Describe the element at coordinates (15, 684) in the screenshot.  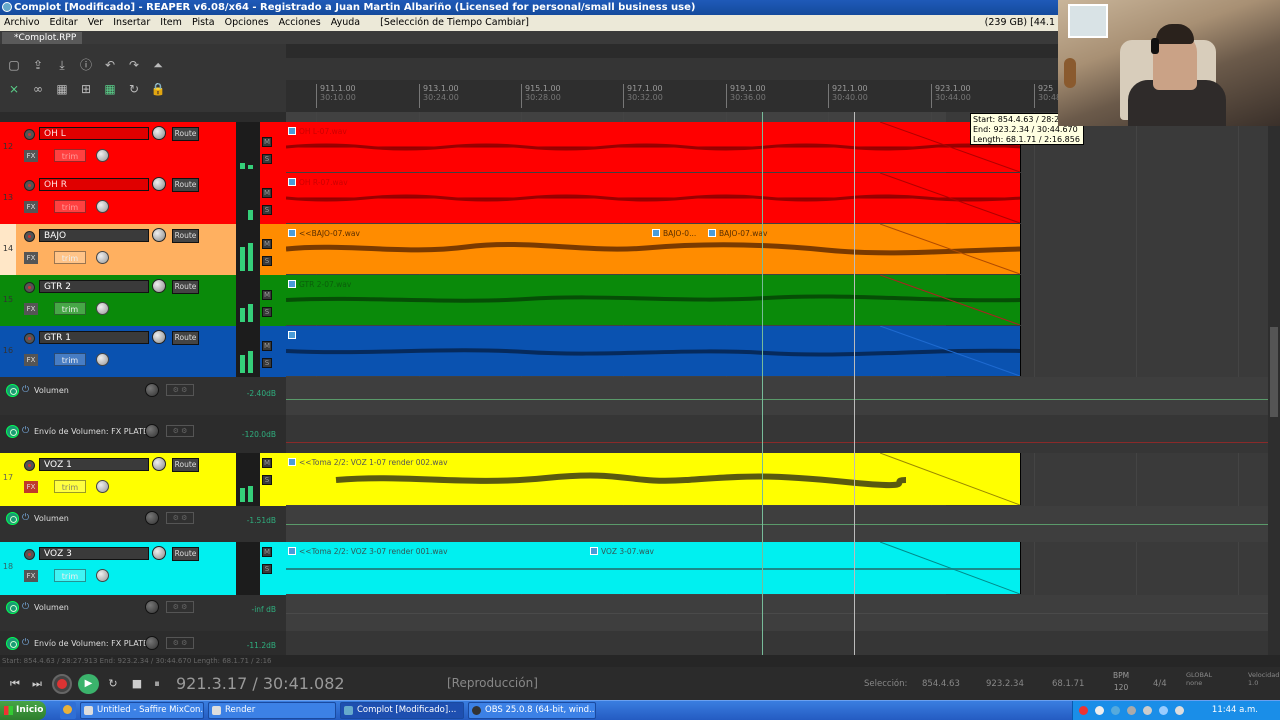
I see `go-to-start-icon: ⏮` at that location.